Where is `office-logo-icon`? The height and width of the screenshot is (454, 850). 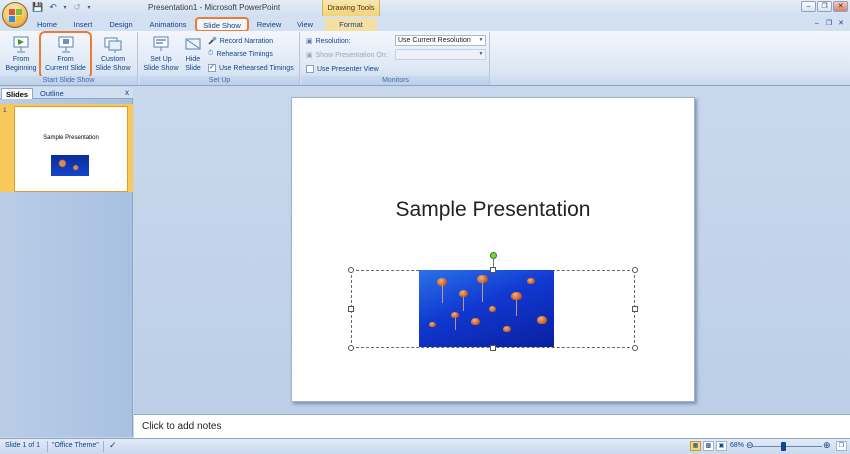 office-logo-icon is located at coordinates (15, 15).